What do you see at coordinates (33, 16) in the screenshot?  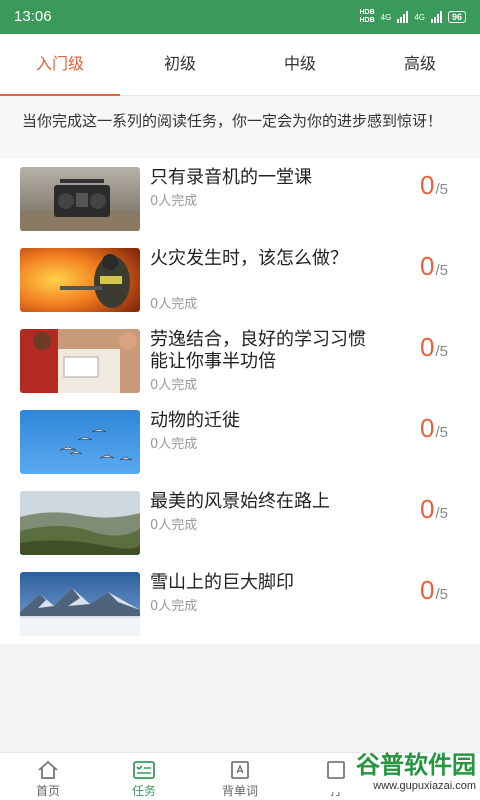 I see `status-time: 13:06` at bounding box center [33, 16].